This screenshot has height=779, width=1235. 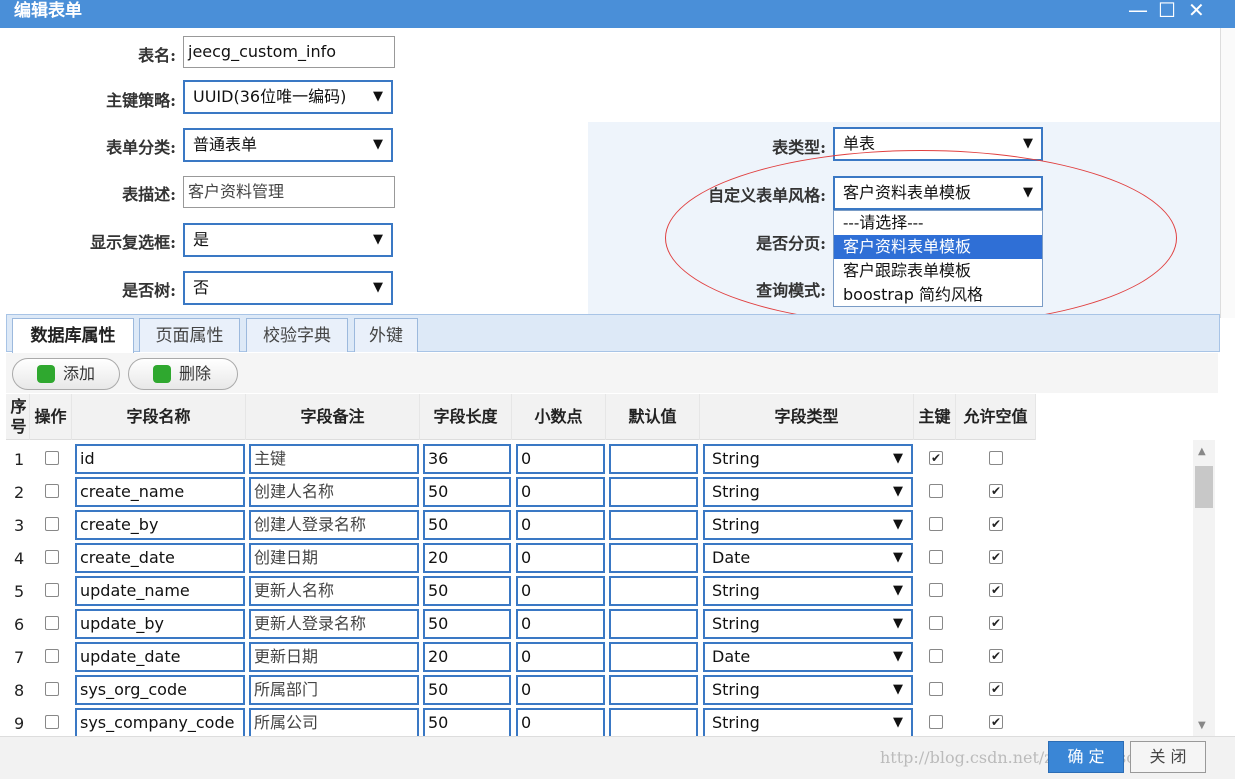 I want to click on scroll-up-icon: ▲, so click(x=1202, y=451).